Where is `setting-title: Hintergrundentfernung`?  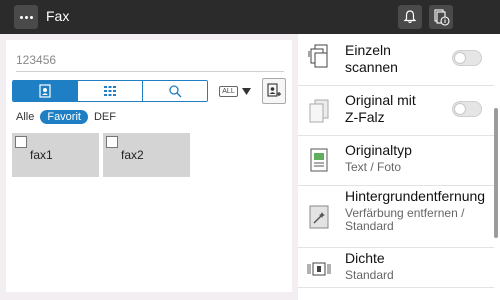 setting-title: Hintergrundentfernung is located at coordinates (415, 196).